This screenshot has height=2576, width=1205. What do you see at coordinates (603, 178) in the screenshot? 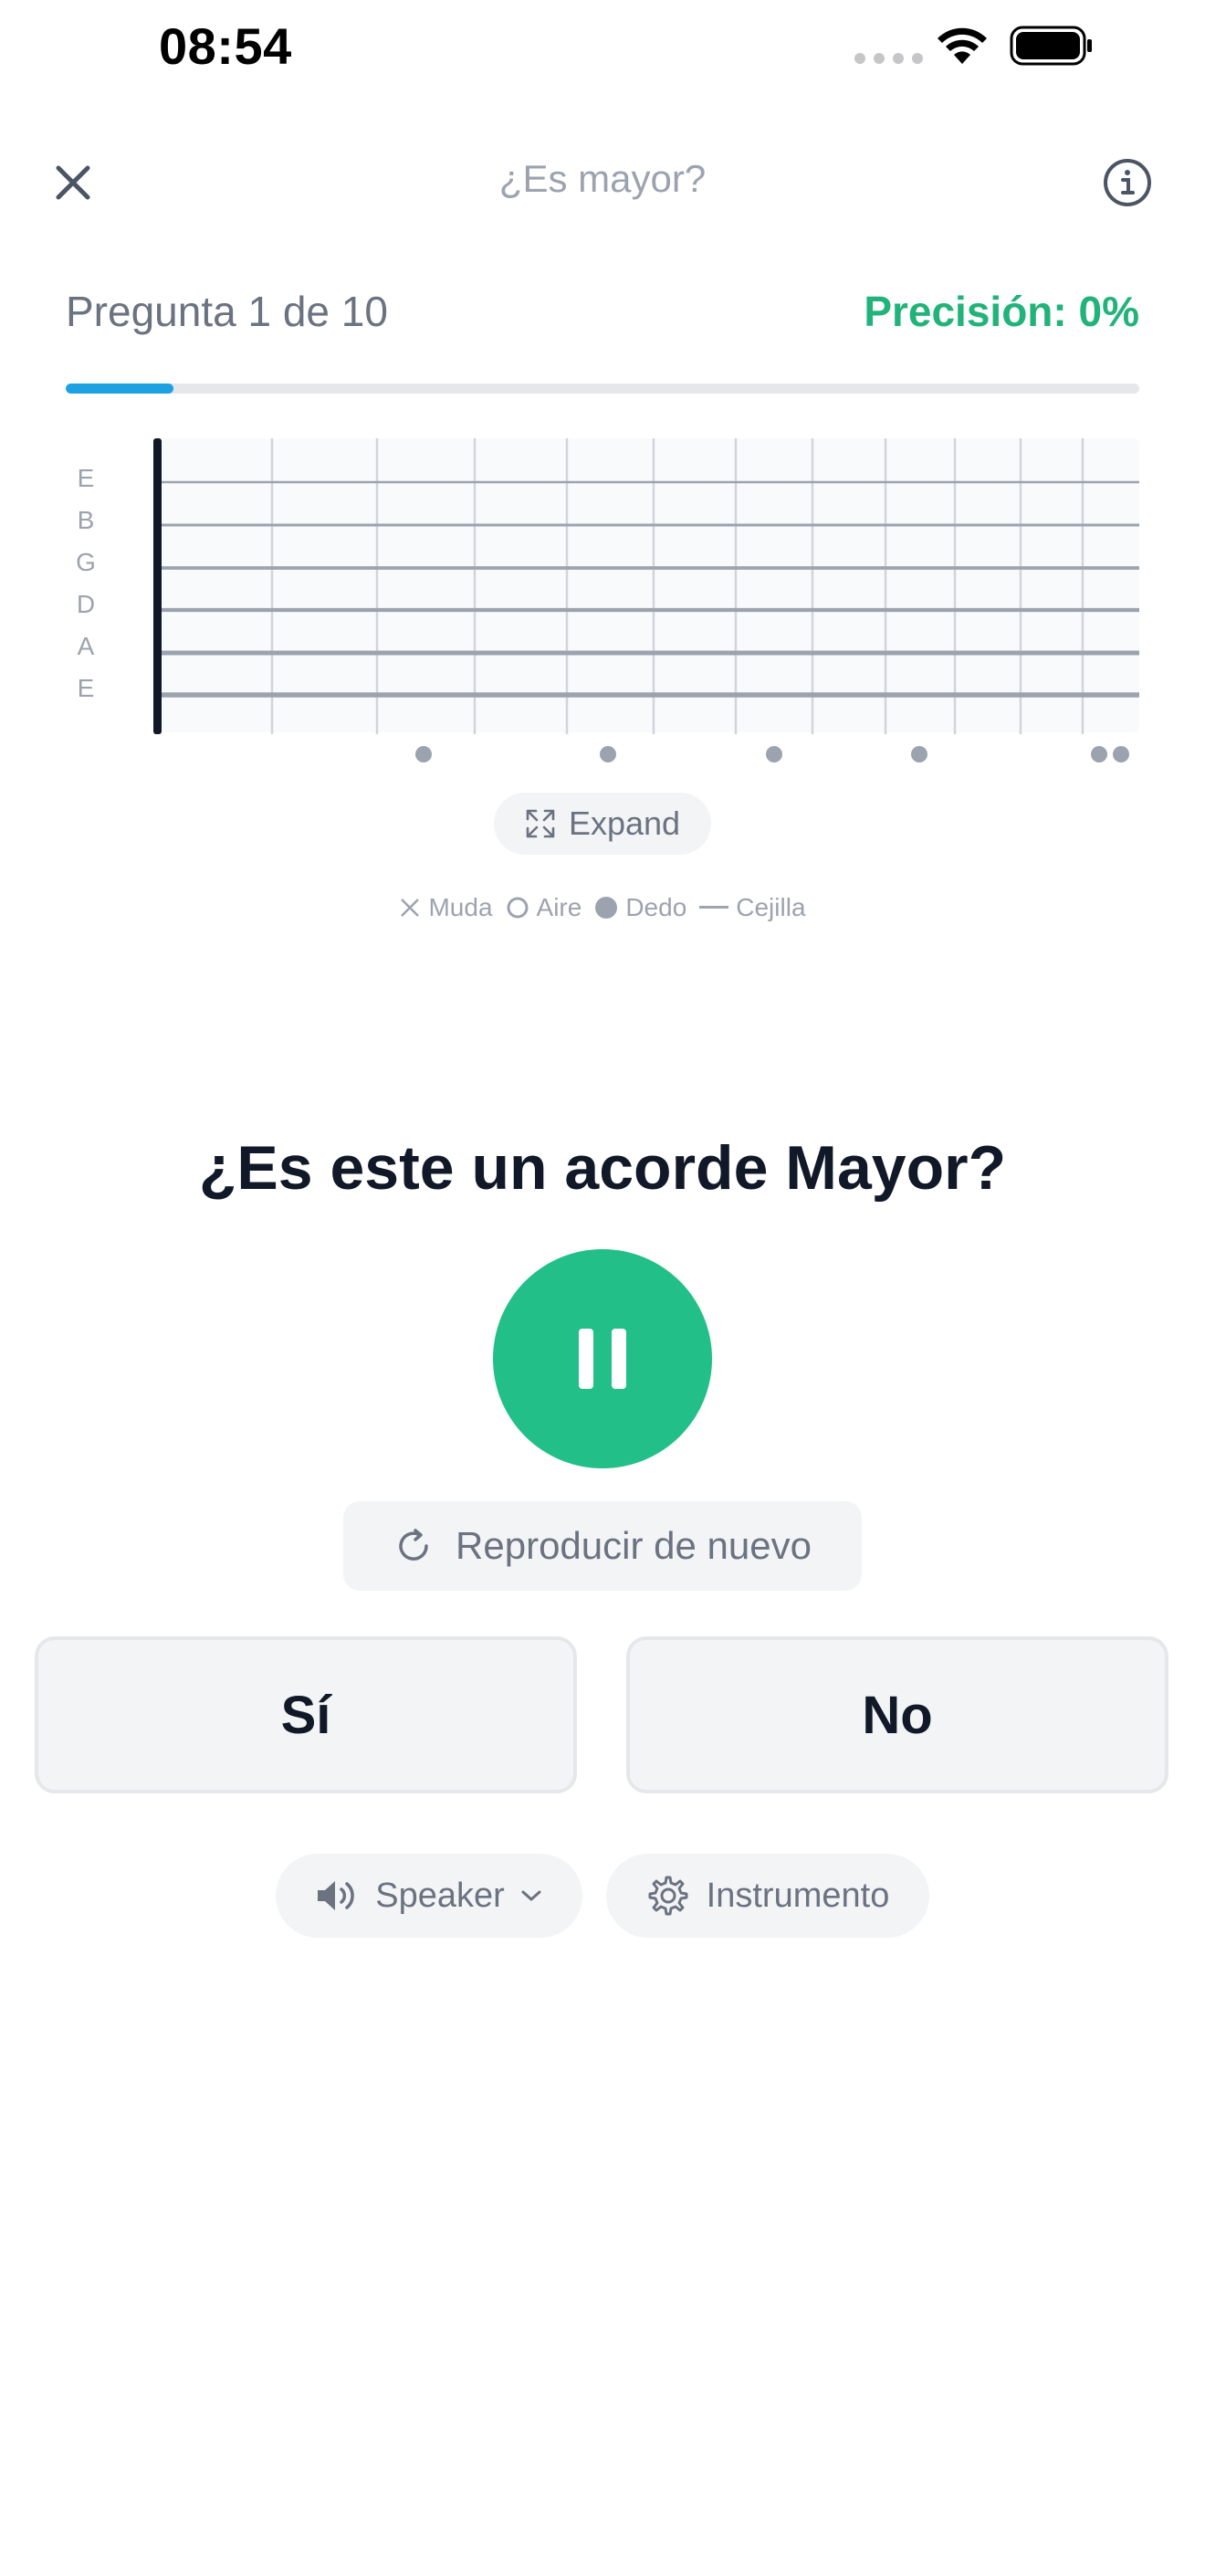
I see `page-title: ¿Es mayor?` at bounding box center [603, 178].